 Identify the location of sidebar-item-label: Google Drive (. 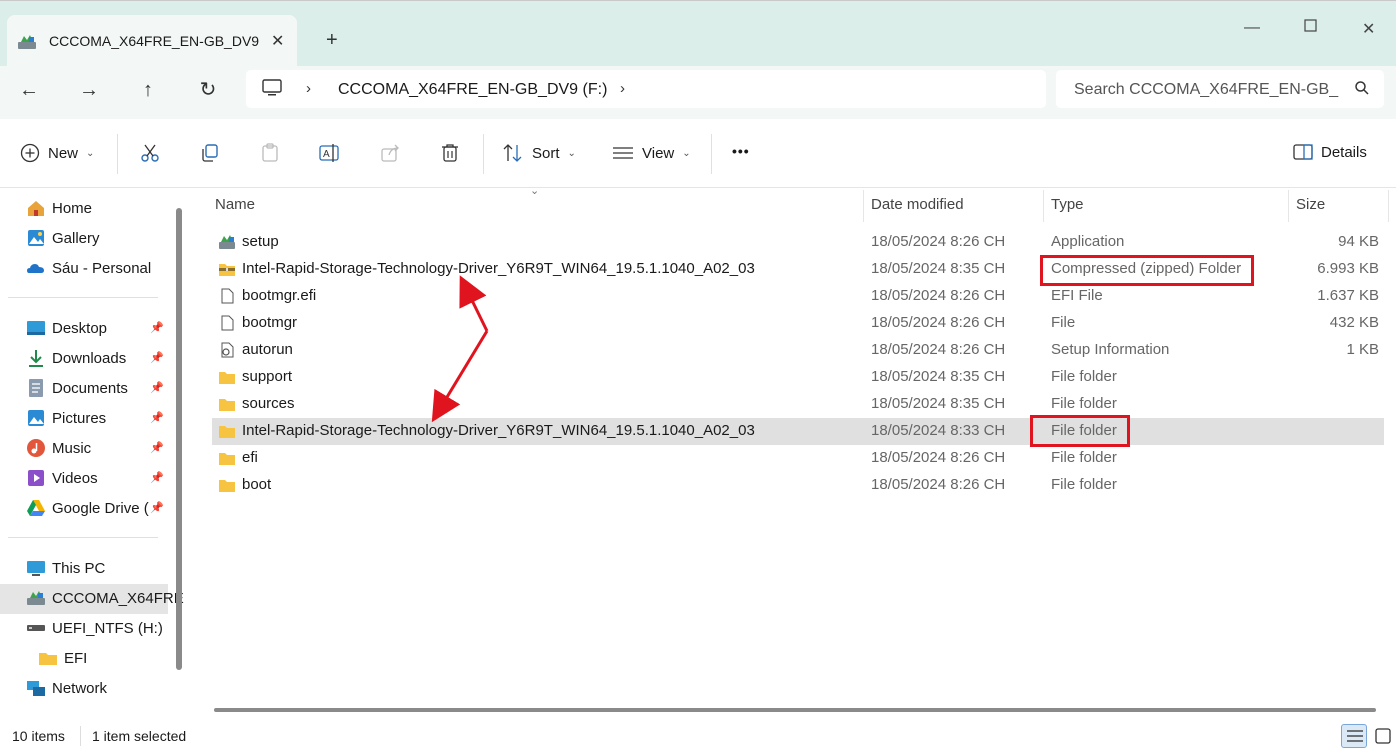
(100, 508).